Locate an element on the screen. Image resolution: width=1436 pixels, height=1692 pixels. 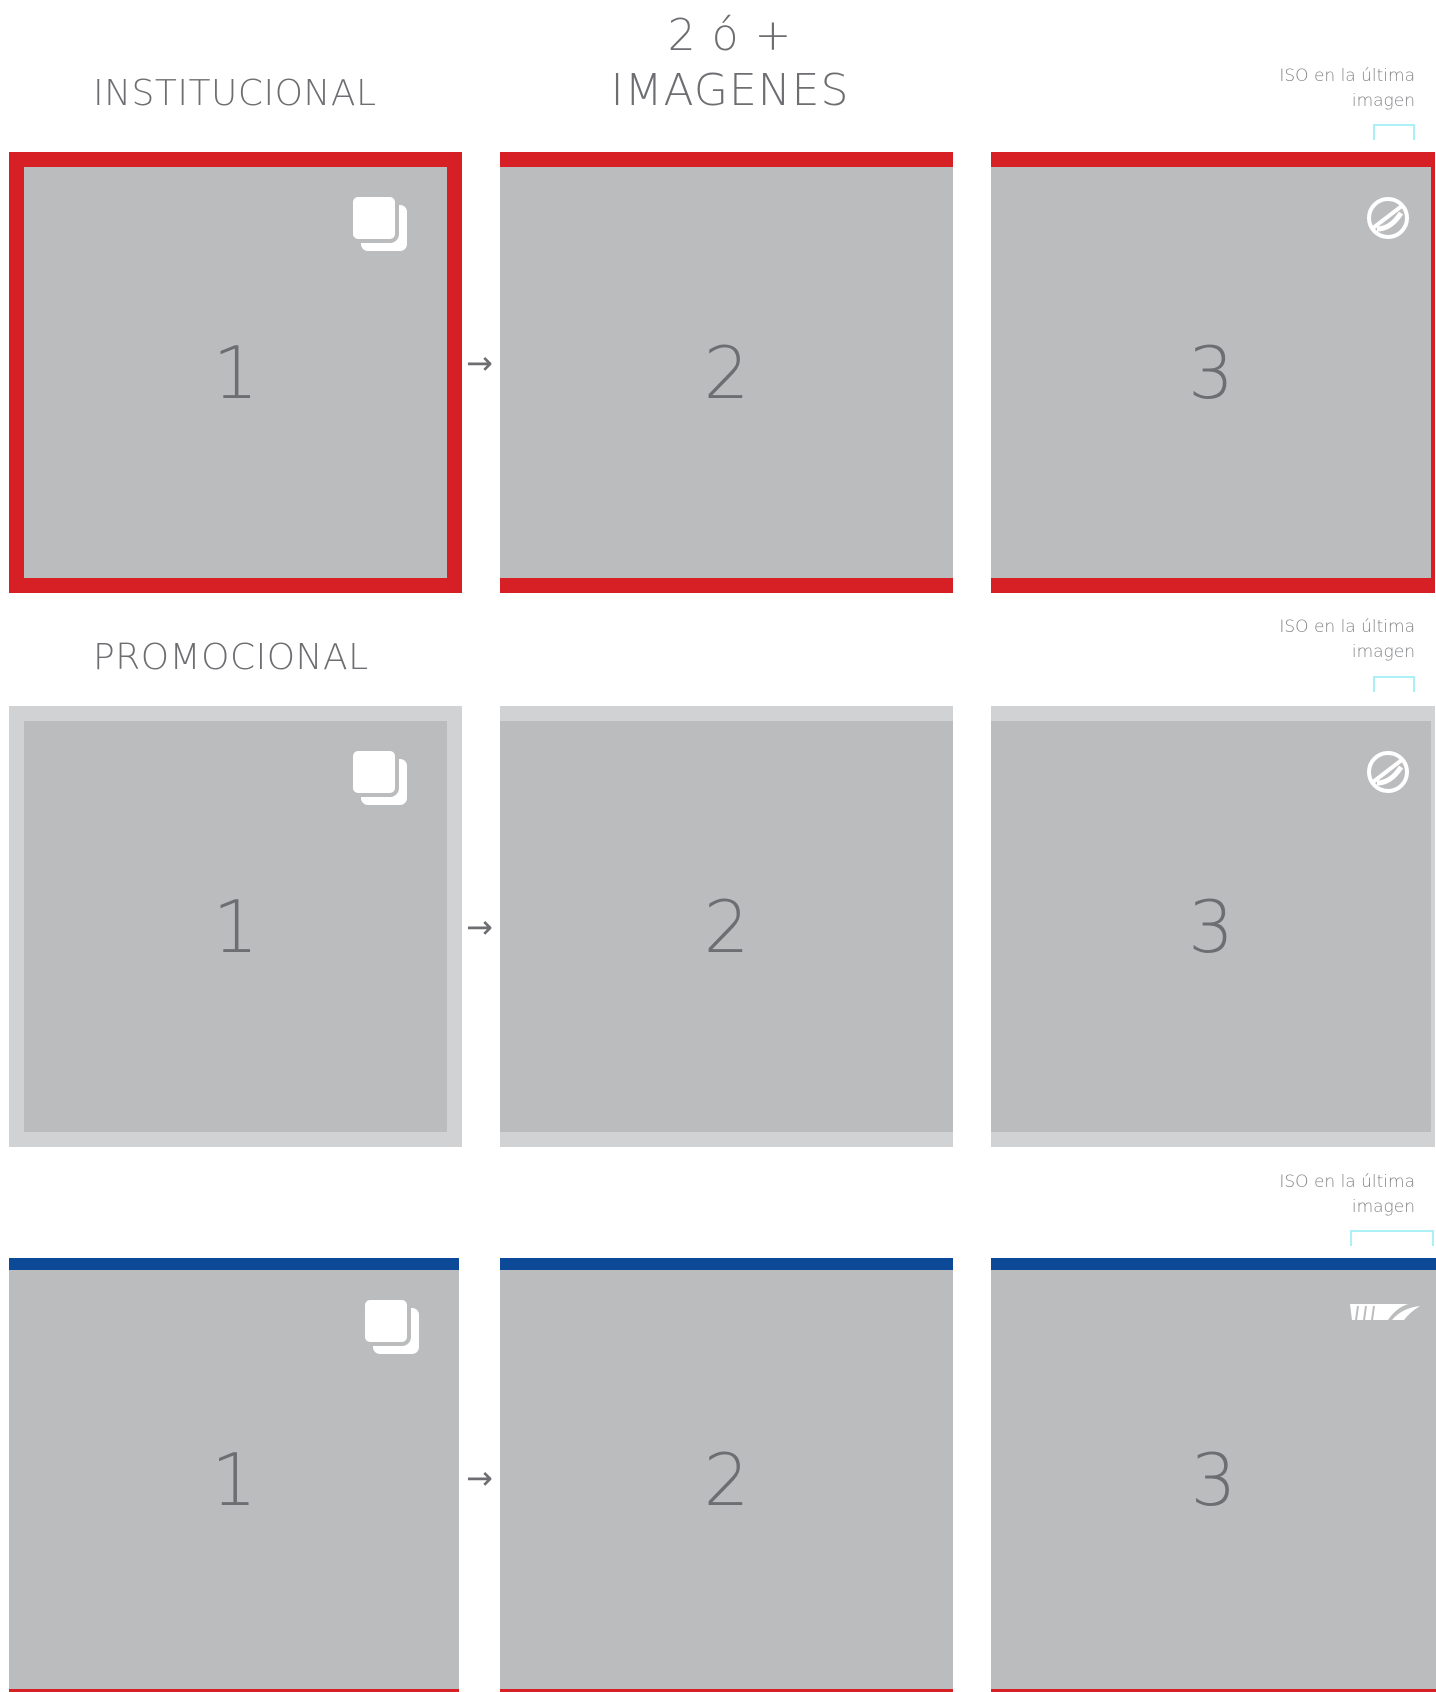
page-title-line2: IMAGENES is located at coordinates (730, 90).